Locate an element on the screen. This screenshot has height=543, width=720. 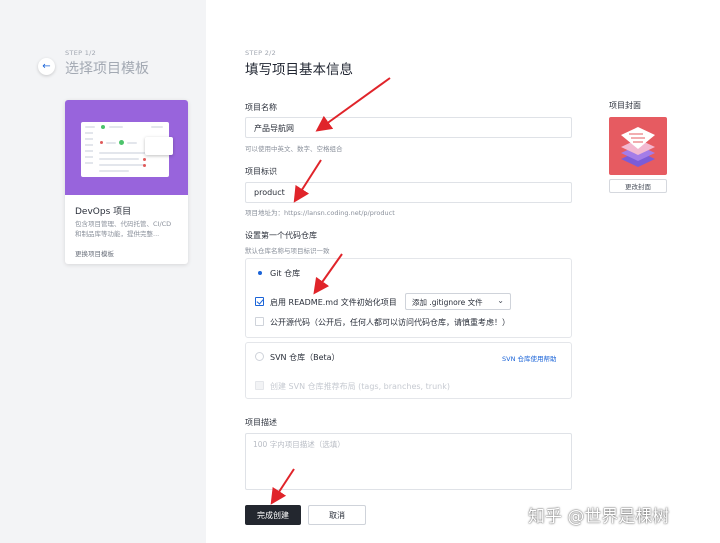
template-name: DevOps 项目 is located at coordinates (103, 212).